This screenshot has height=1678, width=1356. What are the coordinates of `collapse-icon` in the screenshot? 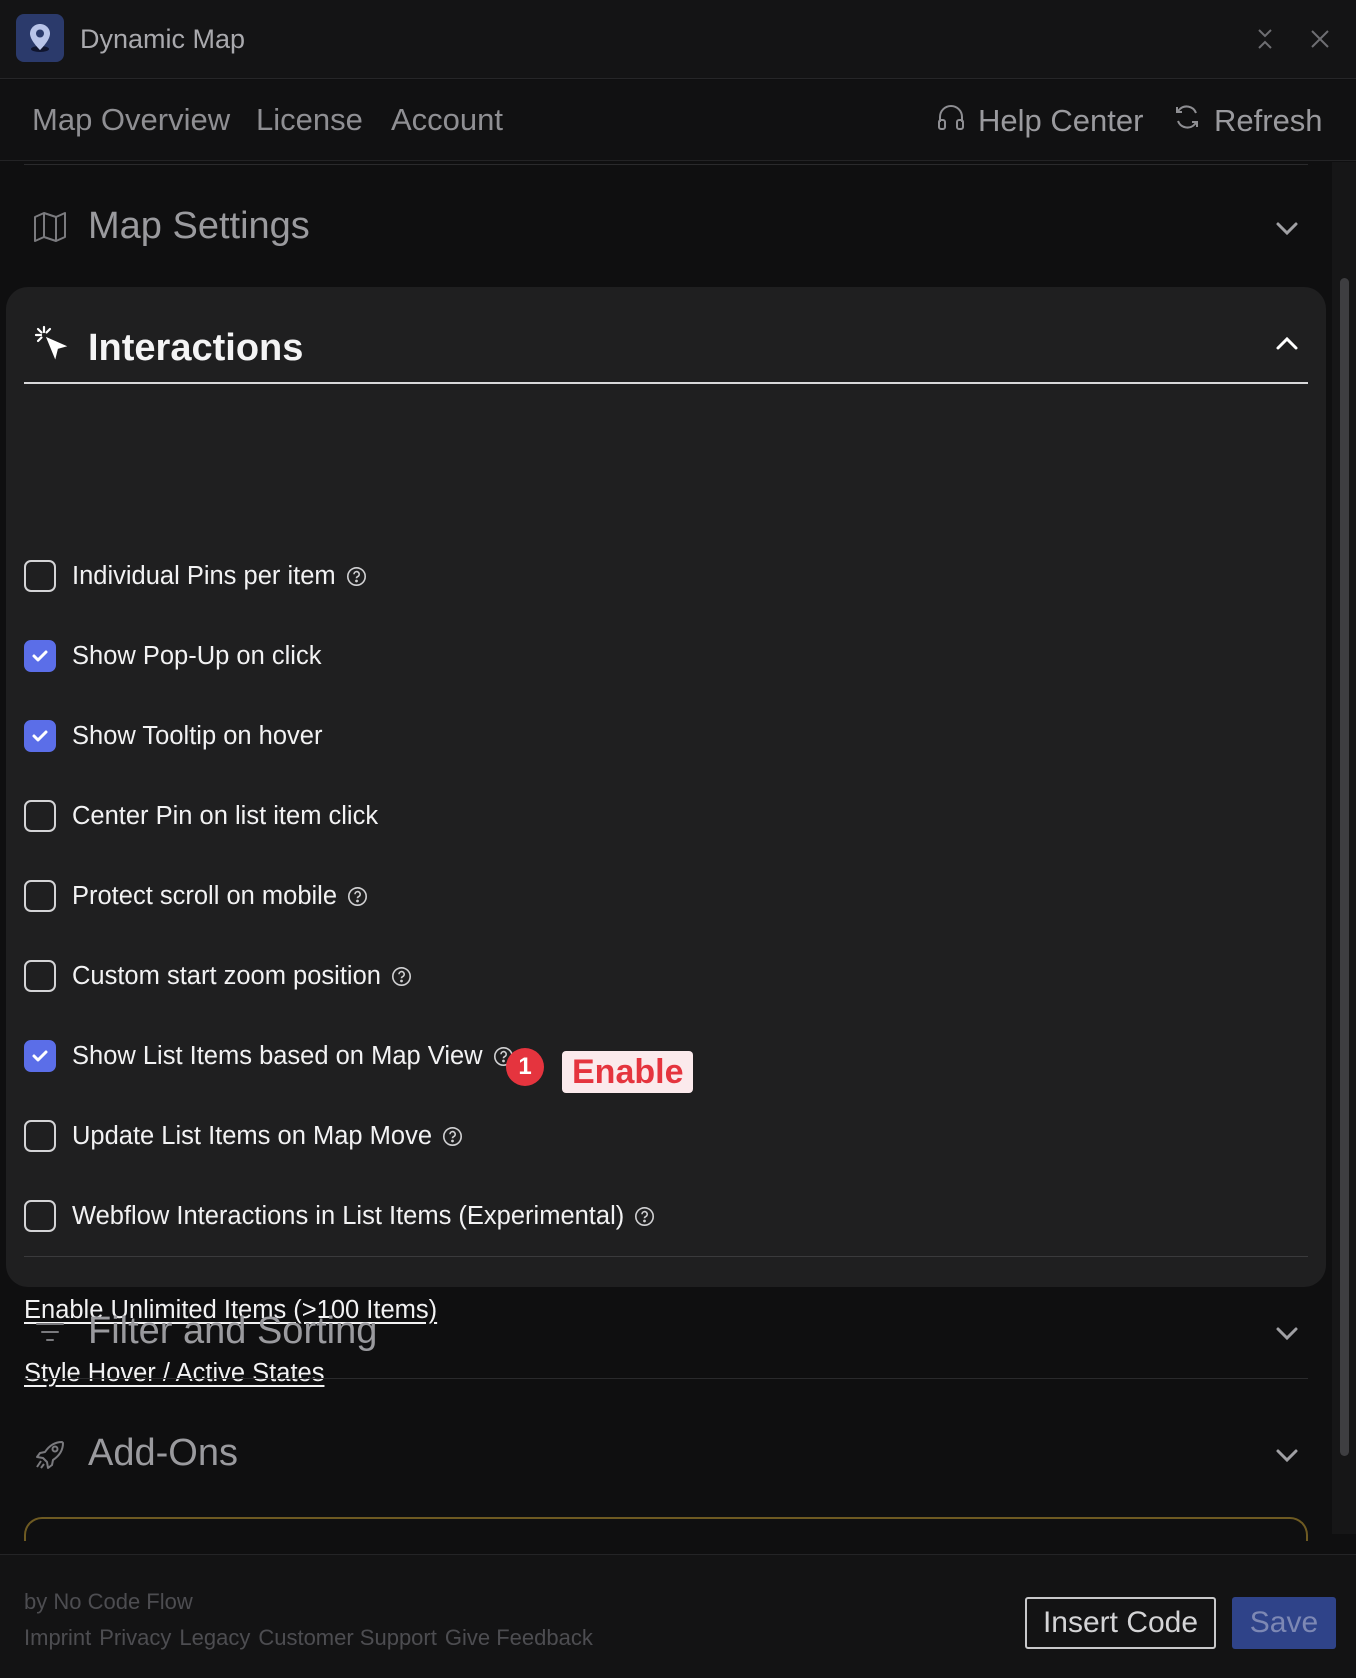 It's located at (1265, 39).